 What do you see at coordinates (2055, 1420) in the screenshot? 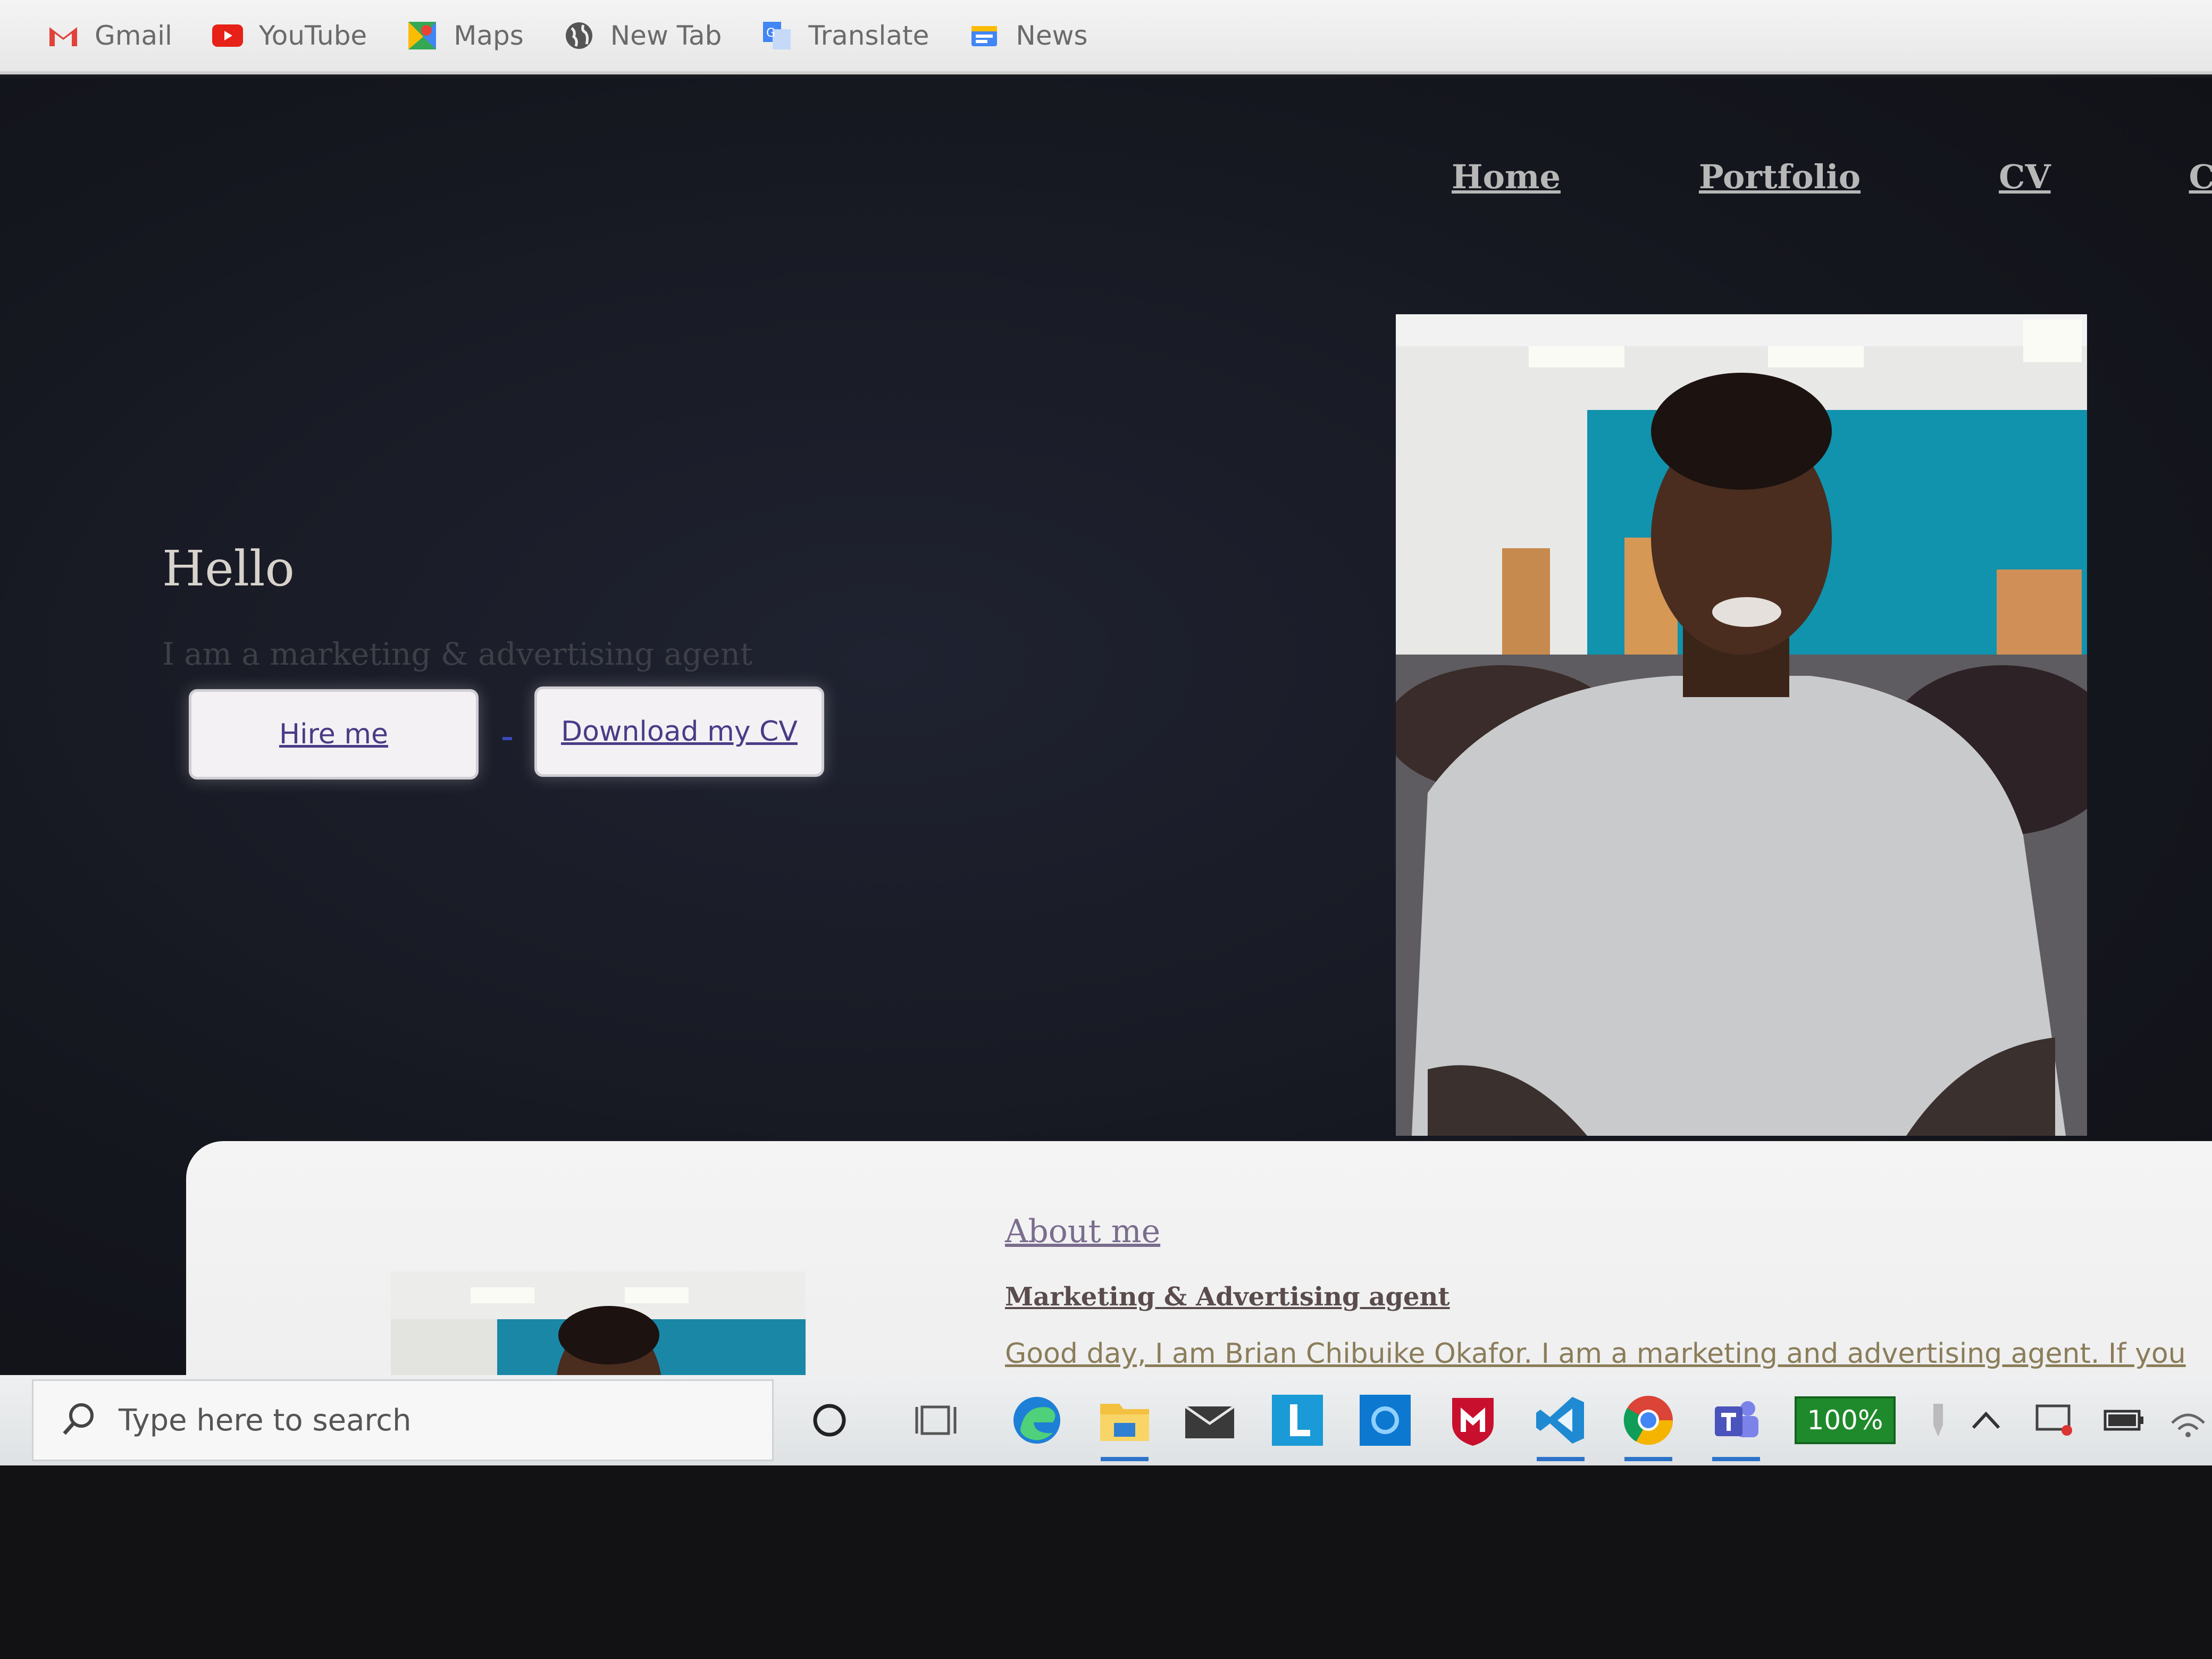
I see `screen-share-icon` at bounding box center [2055, 1420].